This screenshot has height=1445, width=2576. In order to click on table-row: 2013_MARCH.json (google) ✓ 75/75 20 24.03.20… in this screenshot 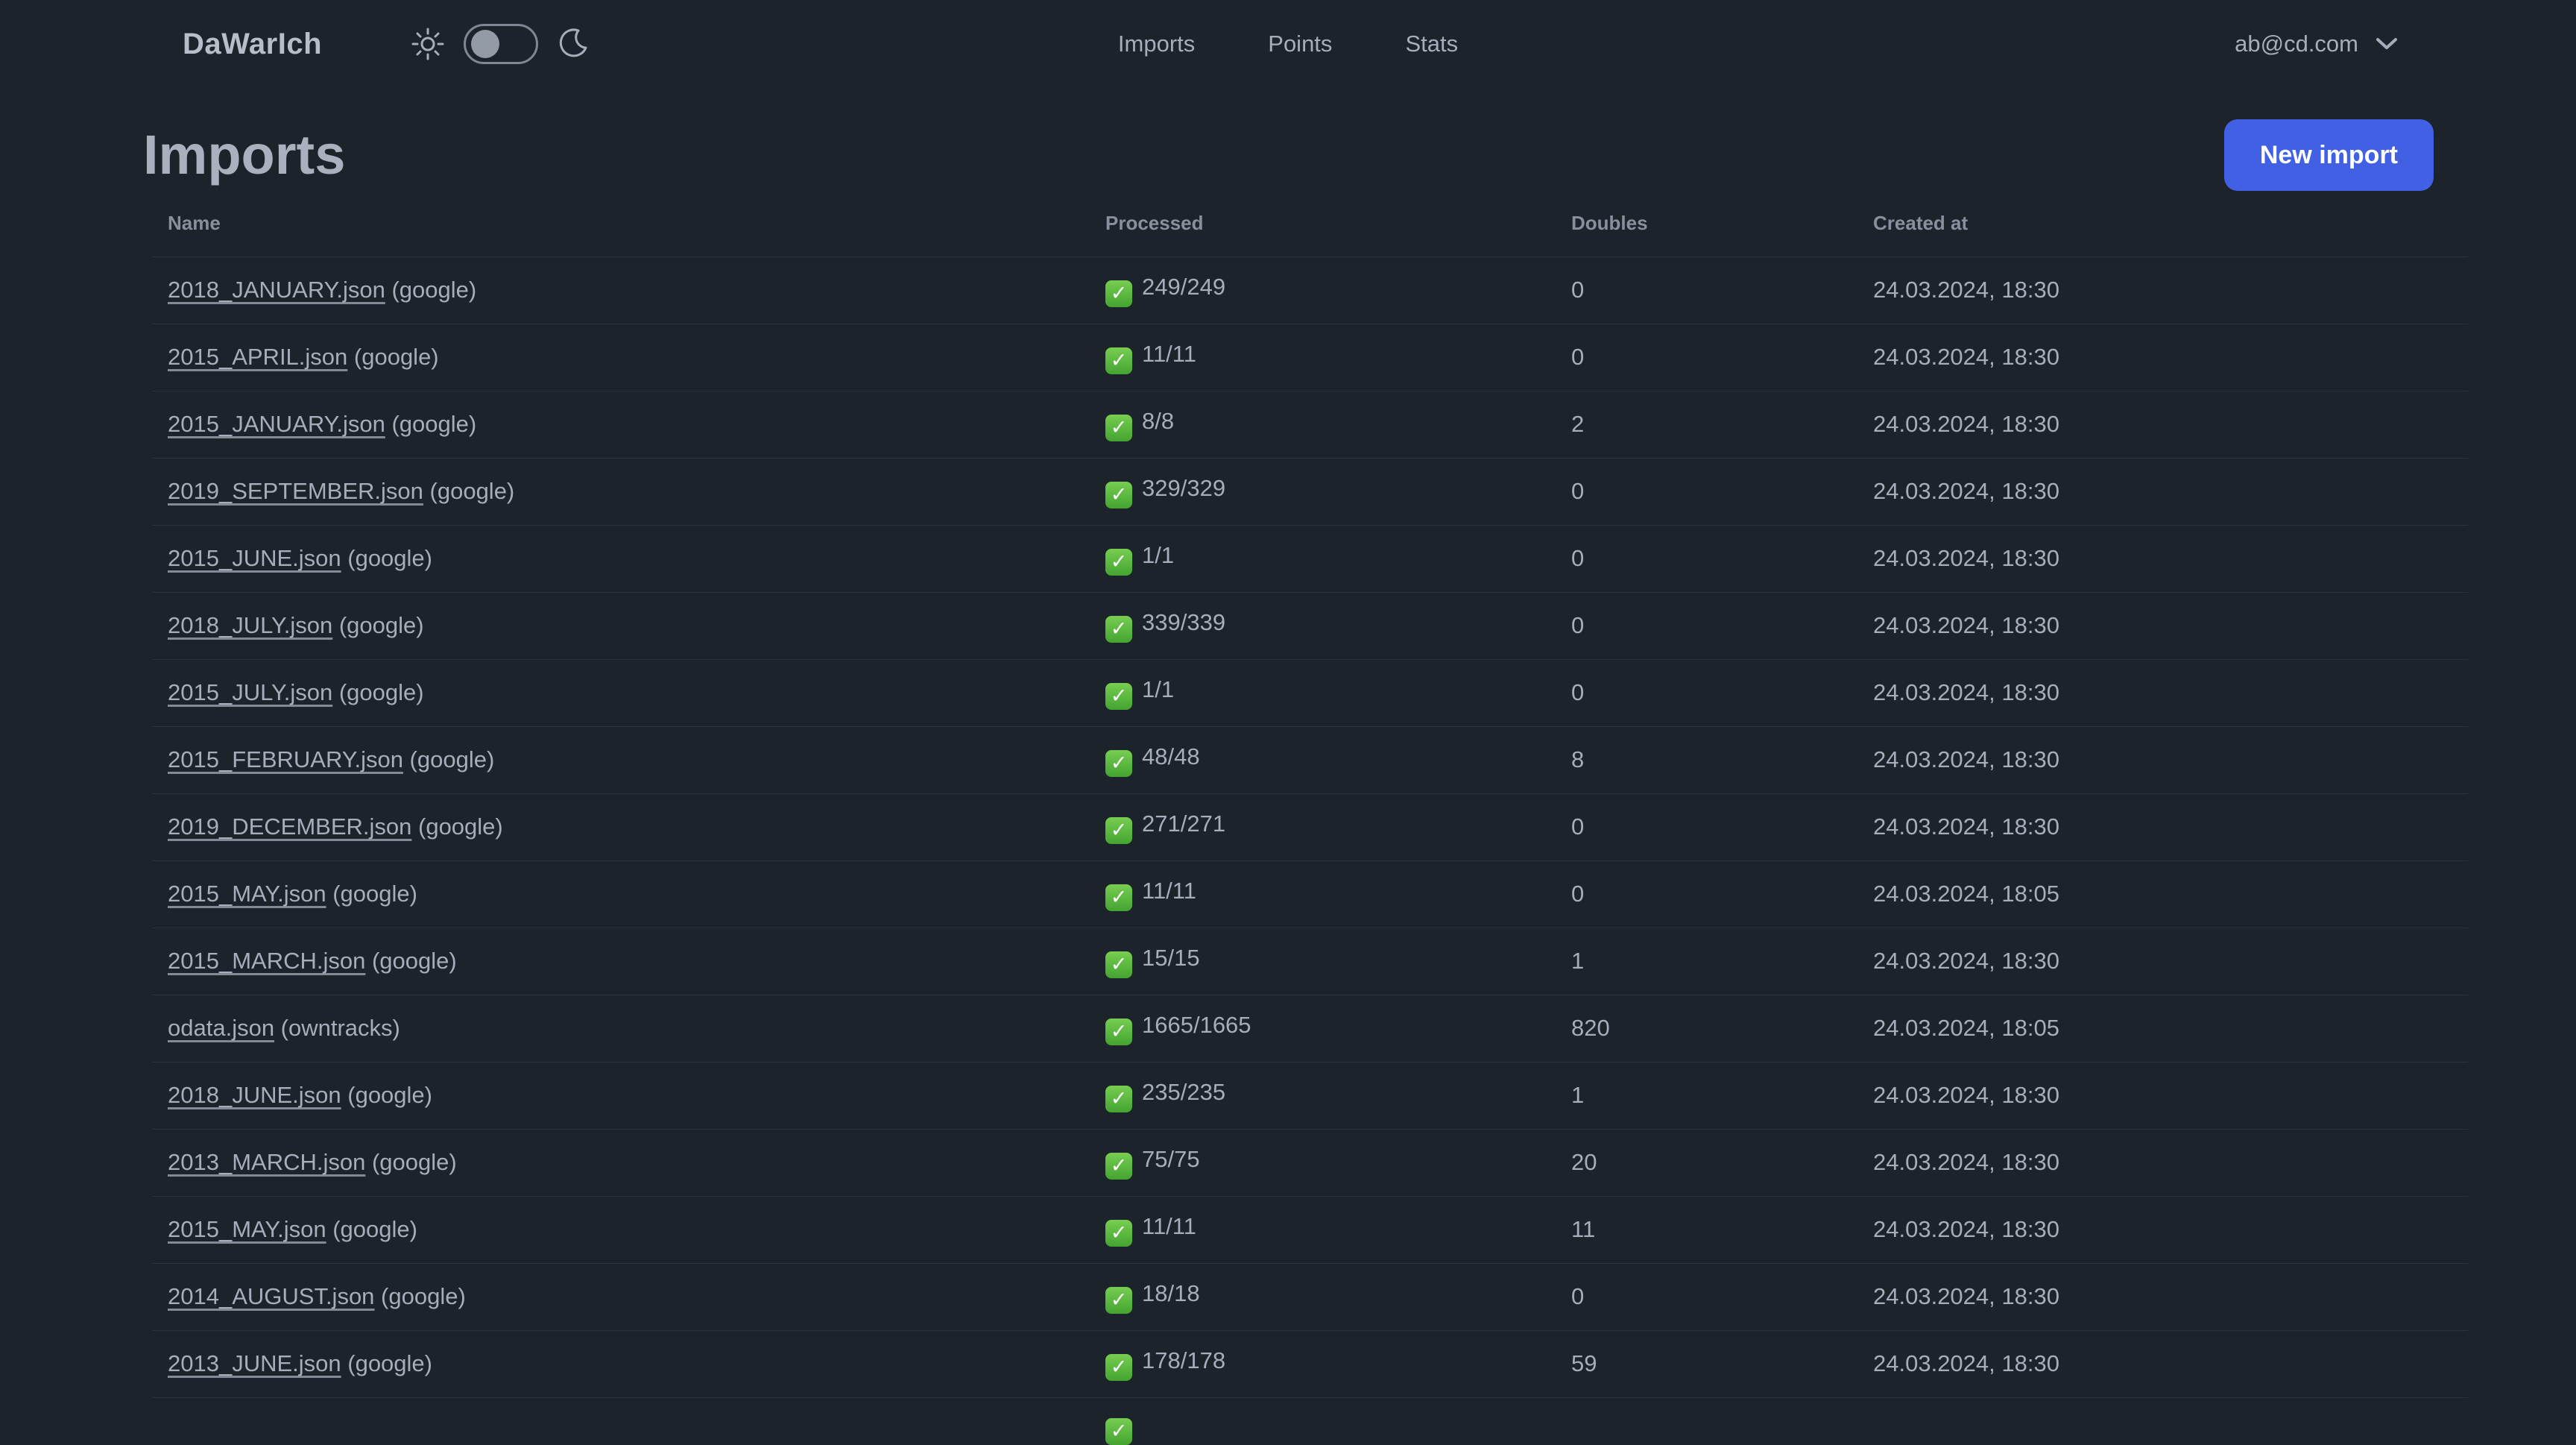, I will do `click(1310, 1163)`.